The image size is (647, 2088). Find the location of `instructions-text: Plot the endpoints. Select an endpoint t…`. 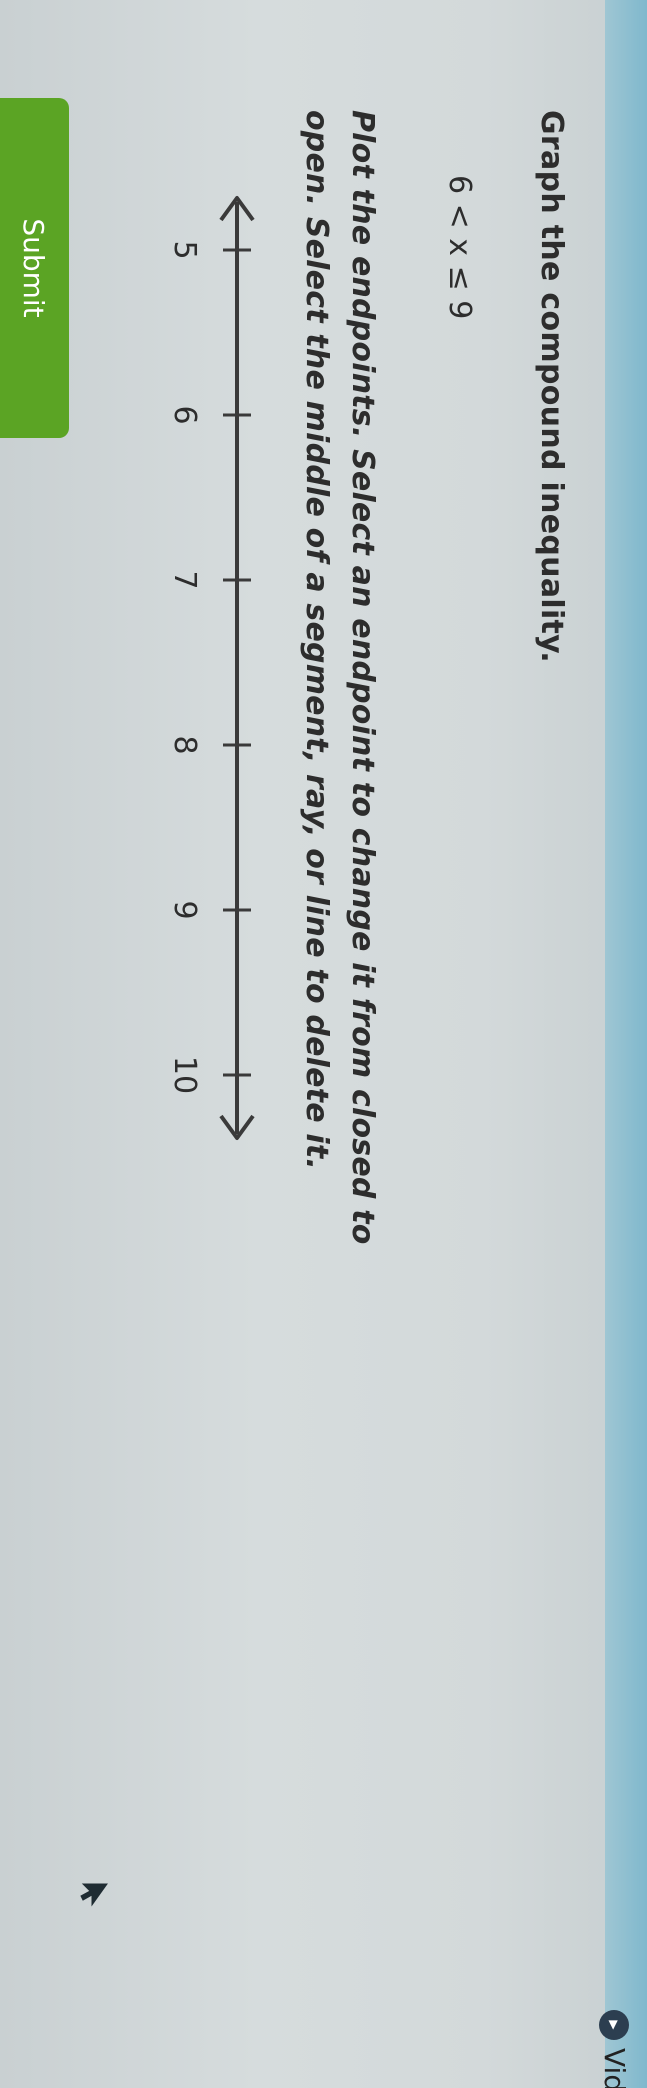

instructions-text: Plot the endpoints. Select an endpoint t… is located at coordinates (339, 677).